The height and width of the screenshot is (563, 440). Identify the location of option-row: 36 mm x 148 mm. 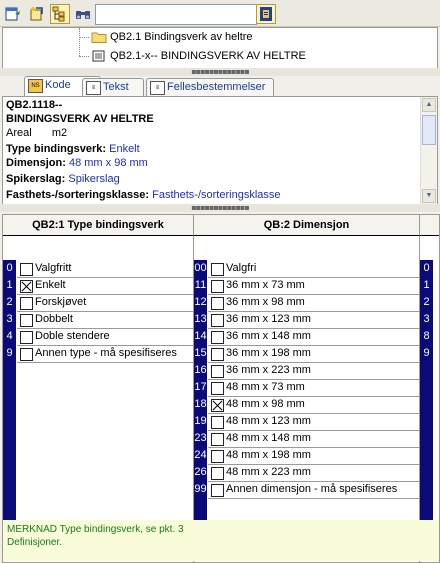
(313, 336).